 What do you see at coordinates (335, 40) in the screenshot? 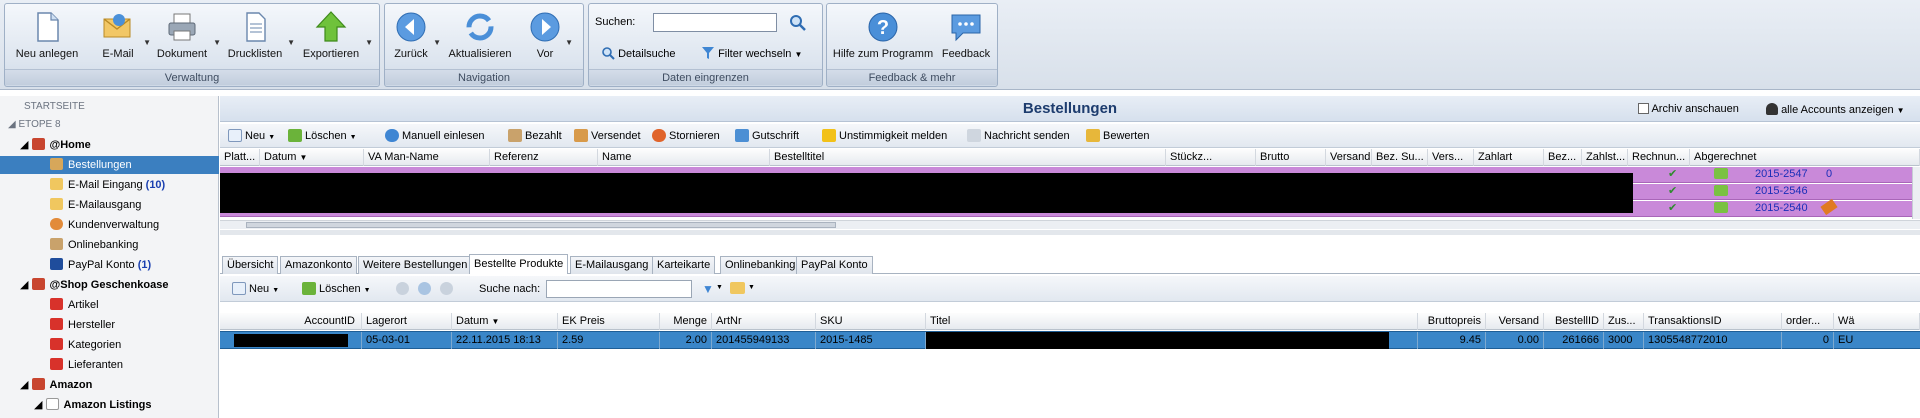
I see `export-button: Exportieren ▼` at bounding box center [335, 40].